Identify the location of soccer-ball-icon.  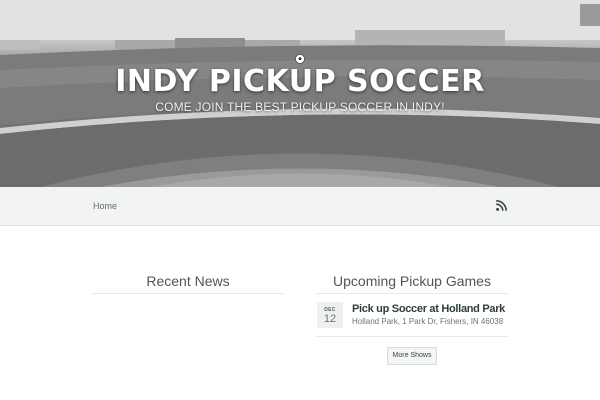
(300, 59).